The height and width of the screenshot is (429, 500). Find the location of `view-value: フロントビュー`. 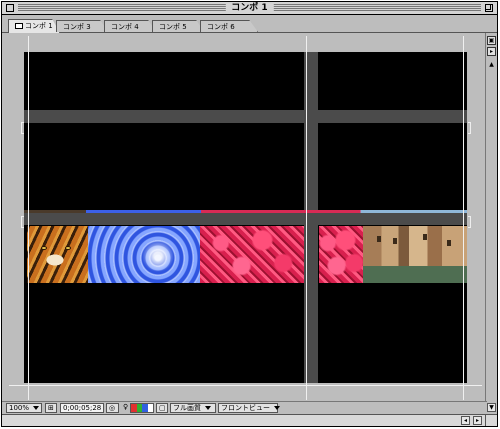

view-value: フロントビュー is located at coordinates (245, 408).